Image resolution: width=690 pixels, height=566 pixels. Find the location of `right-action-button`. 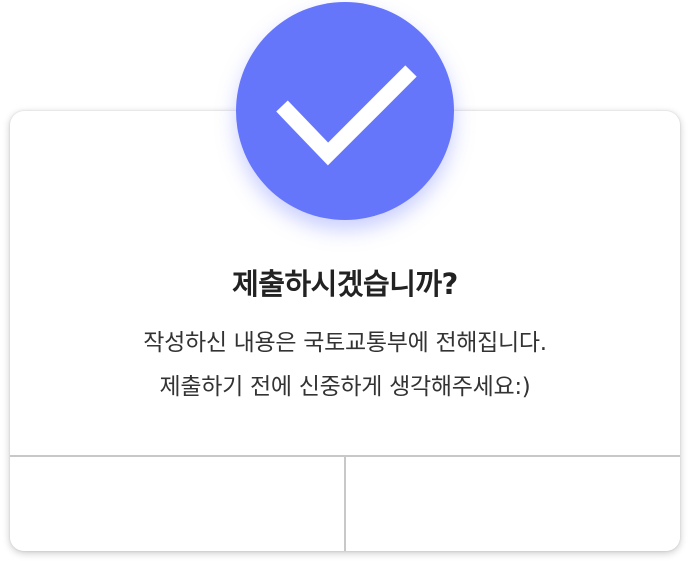

right-action-button is located at coordinates (512, 504).